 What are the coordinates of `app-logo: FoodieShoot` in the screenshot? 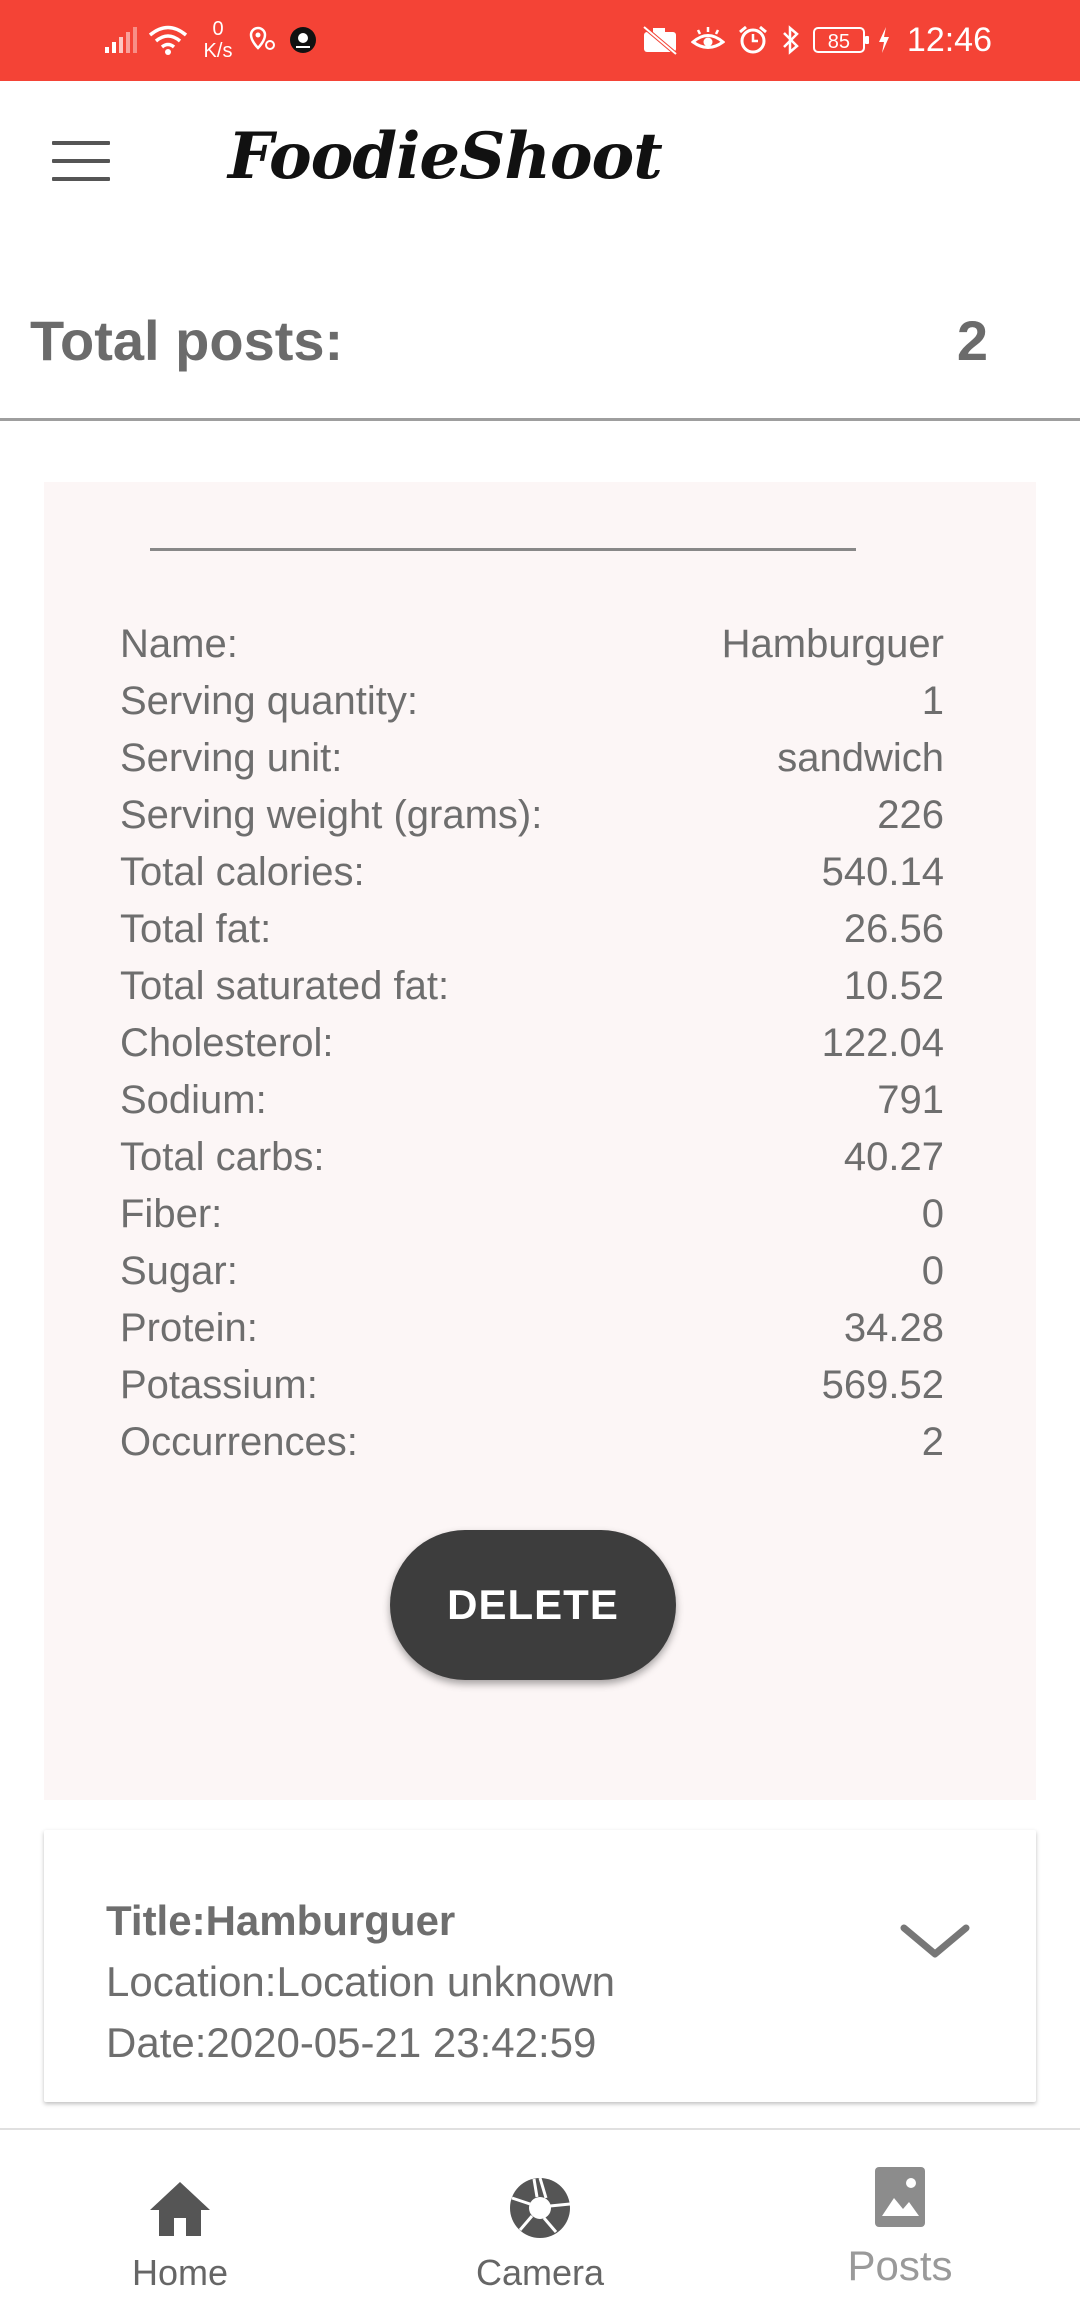 It's located at (445, 156).